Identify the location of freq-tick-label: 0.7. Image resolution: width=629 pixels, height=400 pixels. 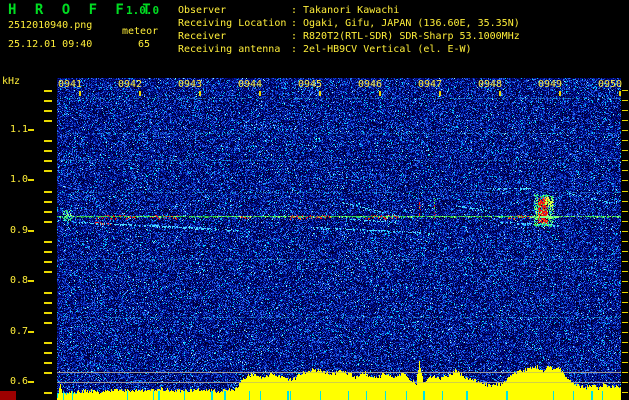
(18, 331).